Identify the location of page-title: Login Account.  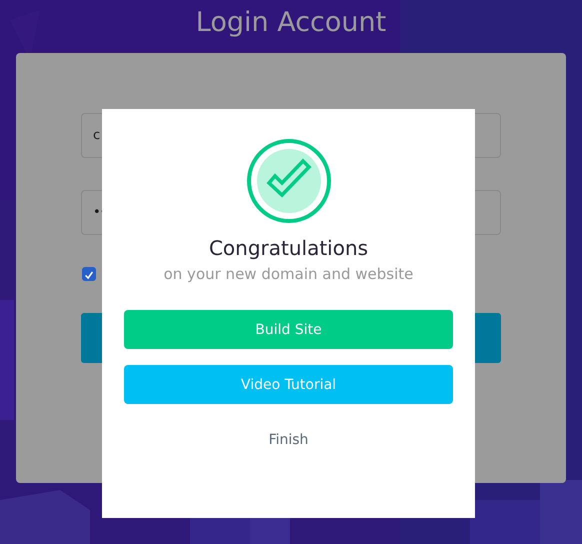
(291, 23).